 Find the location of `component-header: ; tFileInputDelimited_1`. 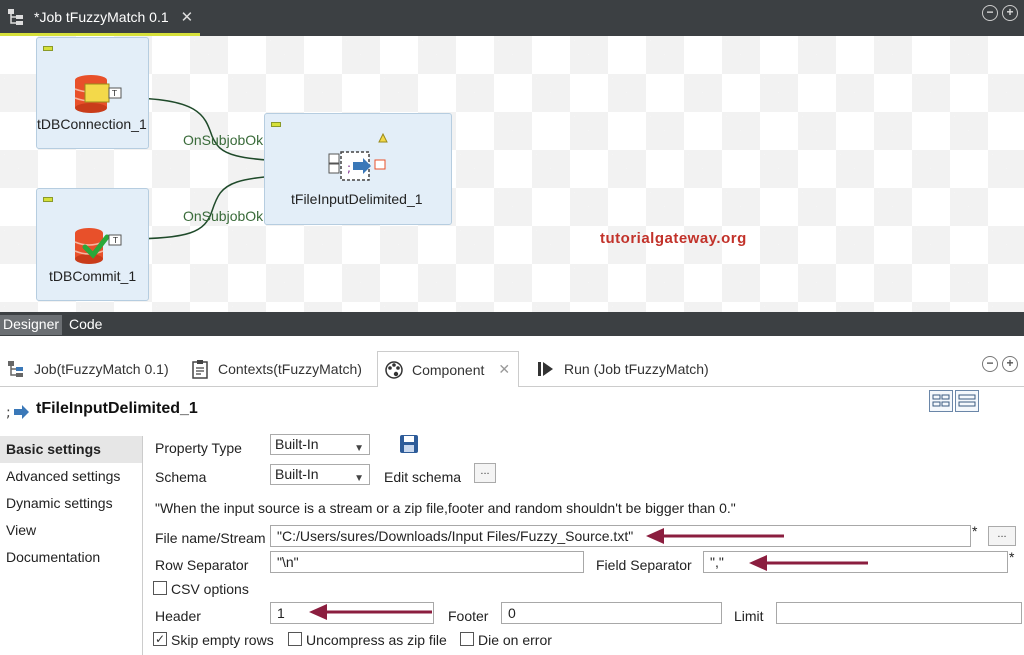

component-header: ; tFileInputDelimited_1 is located at coordinates (512, 412).